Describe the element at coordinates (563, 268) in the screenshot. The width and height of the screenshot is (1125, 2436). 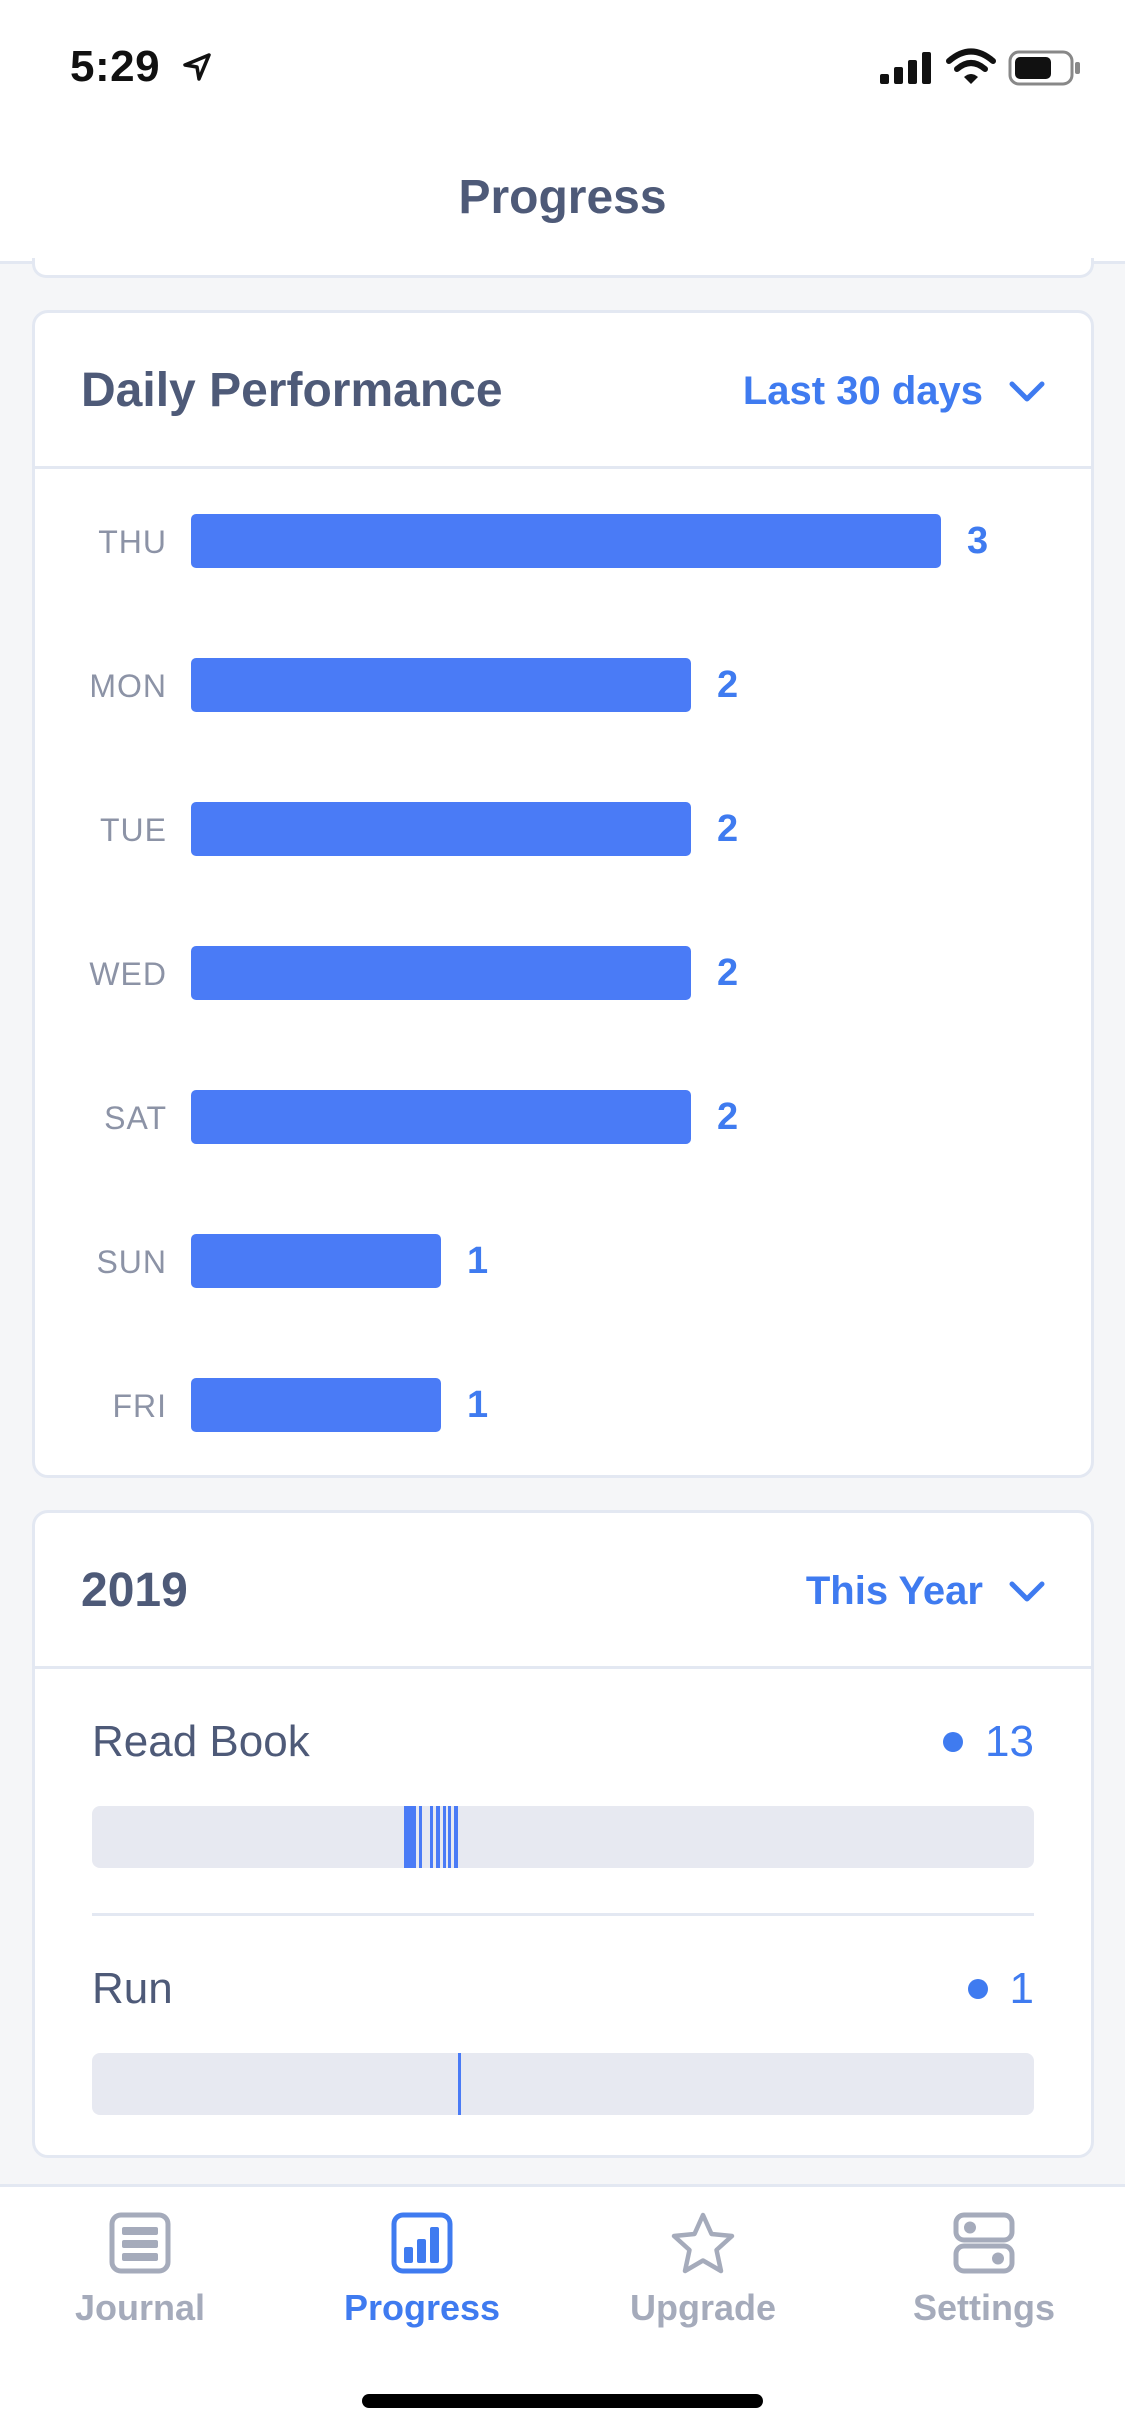
I see `previous-card-edge` at that location.